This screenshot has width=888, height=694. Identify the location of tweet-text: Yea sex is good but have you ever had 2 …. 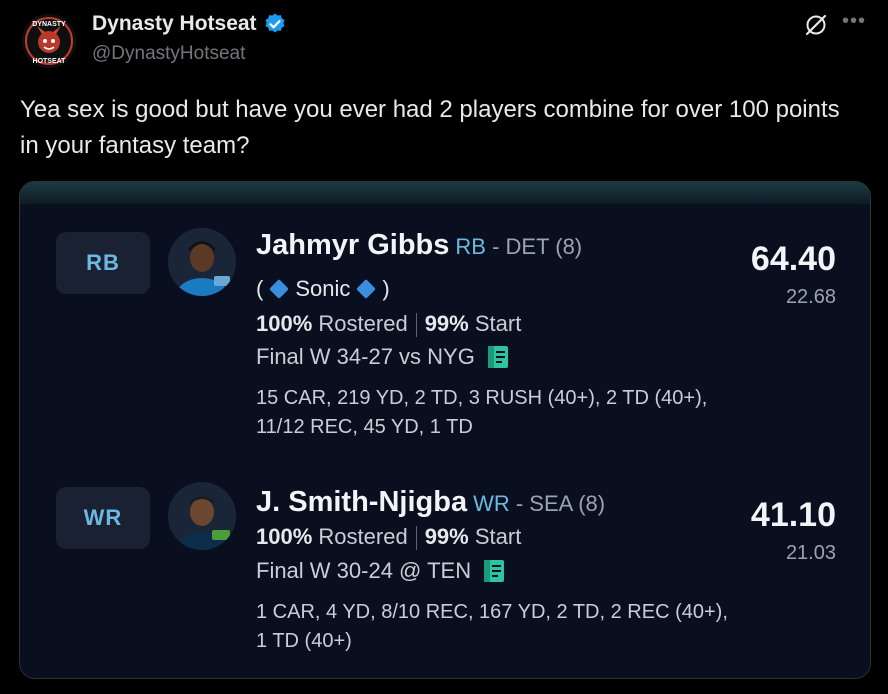
(430, 127).